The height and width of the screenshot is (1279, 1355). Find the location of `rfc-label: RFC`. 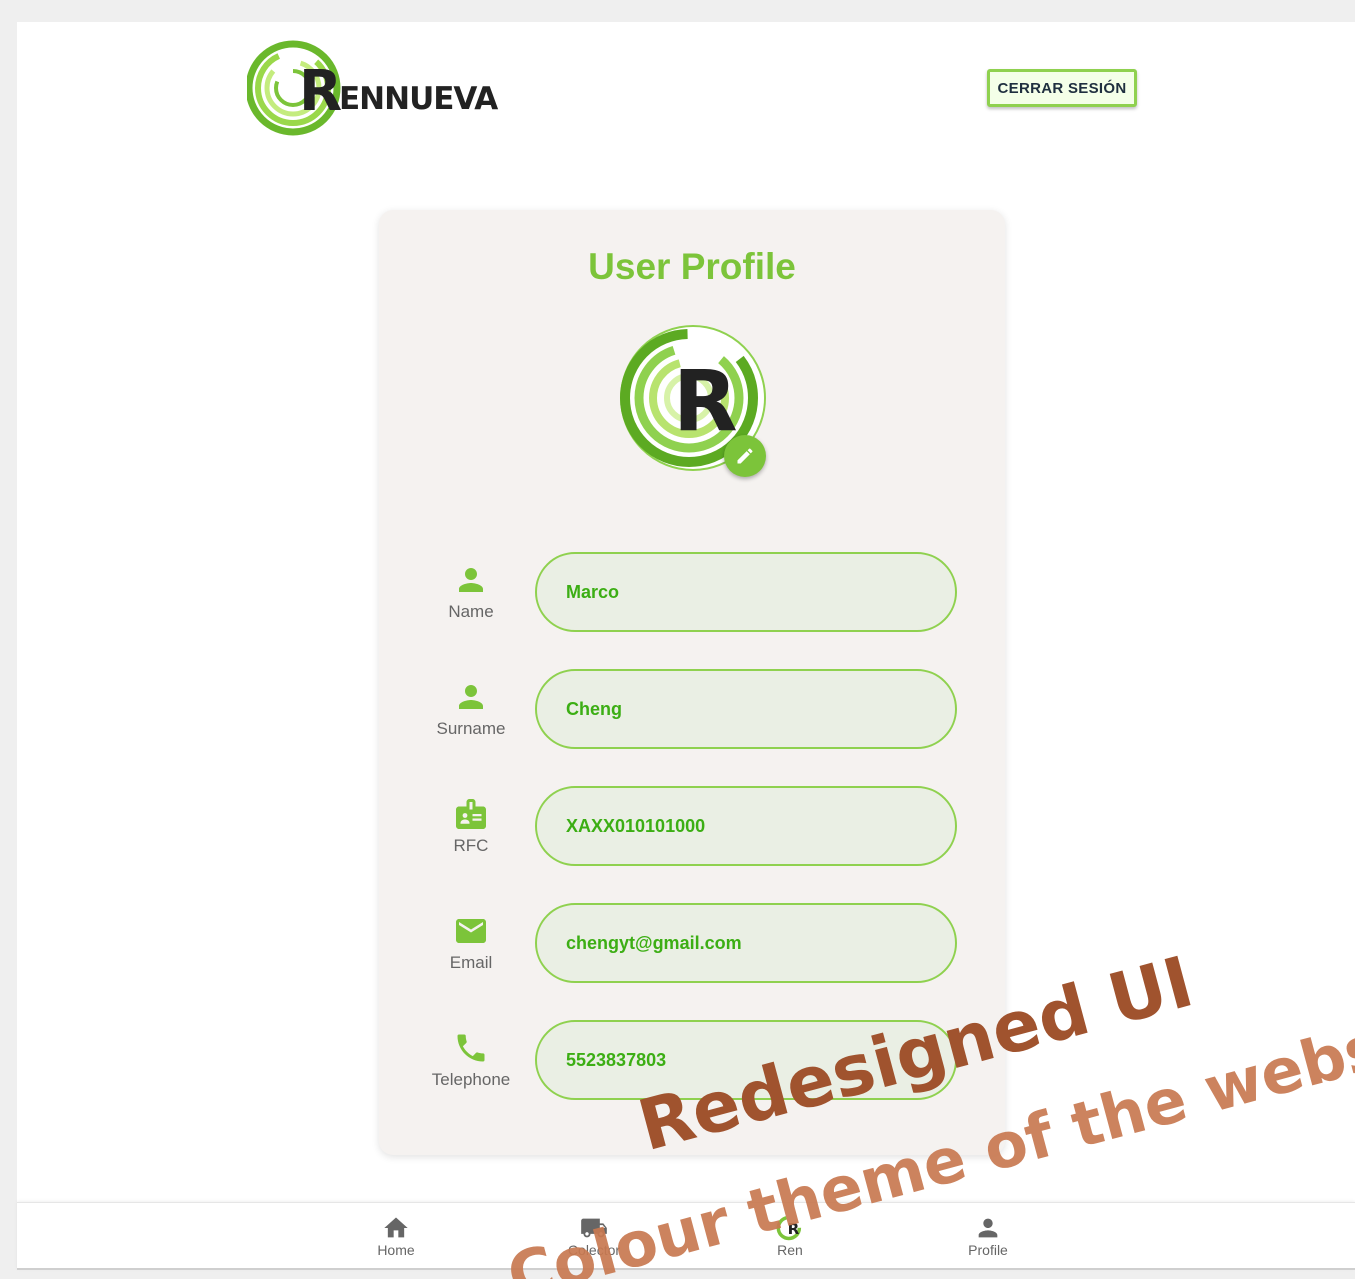

rfc-label: RFC is located at coordinates (471, 826).